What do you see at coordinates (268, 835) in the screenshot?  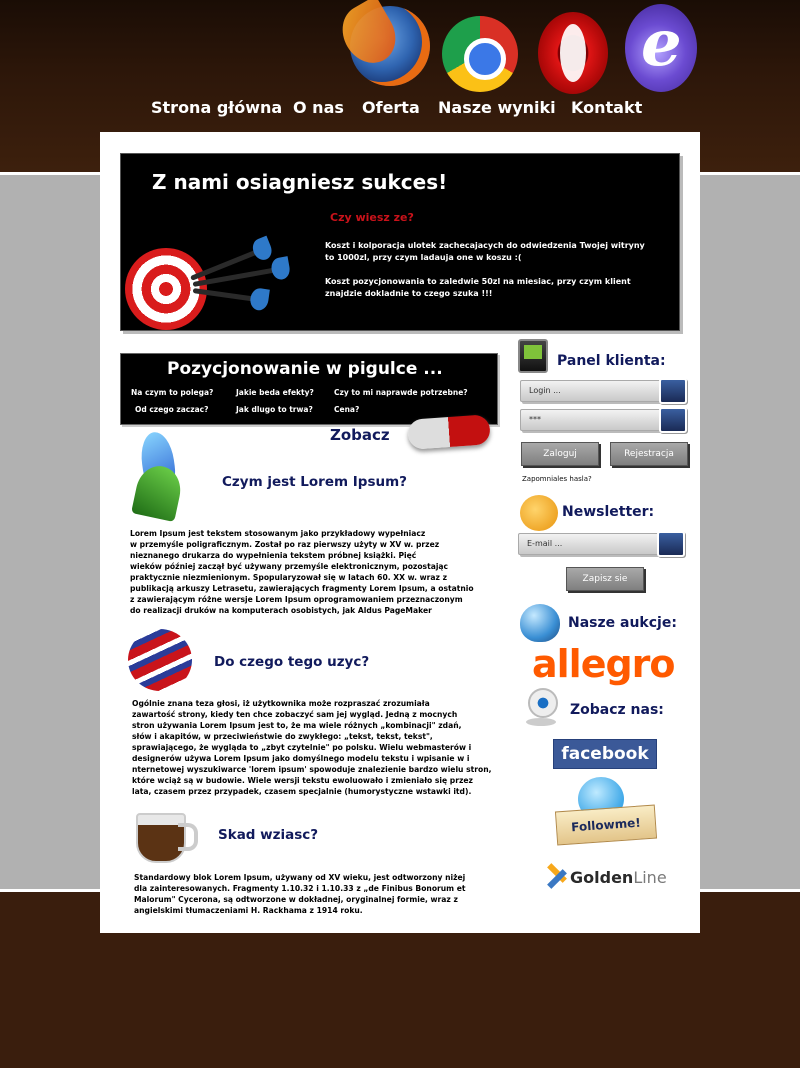 I see `article-title: Skad wziasc?` at bounding box center [268, 835].